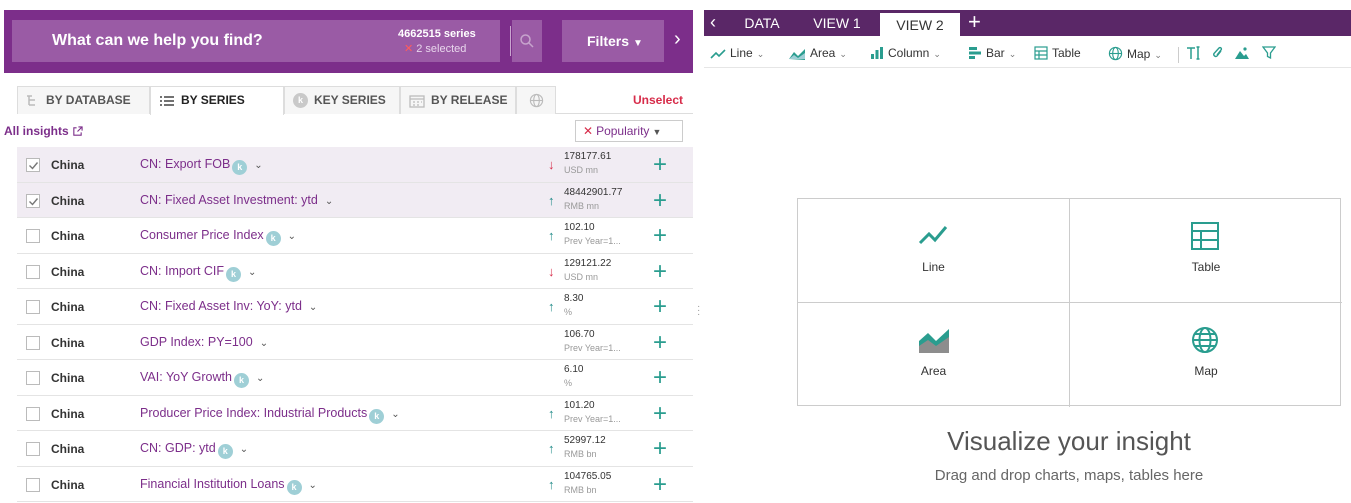 The height and width of the screenshot is (503, 1351). I want to click on add-view-icon: +, so click(974, 22).